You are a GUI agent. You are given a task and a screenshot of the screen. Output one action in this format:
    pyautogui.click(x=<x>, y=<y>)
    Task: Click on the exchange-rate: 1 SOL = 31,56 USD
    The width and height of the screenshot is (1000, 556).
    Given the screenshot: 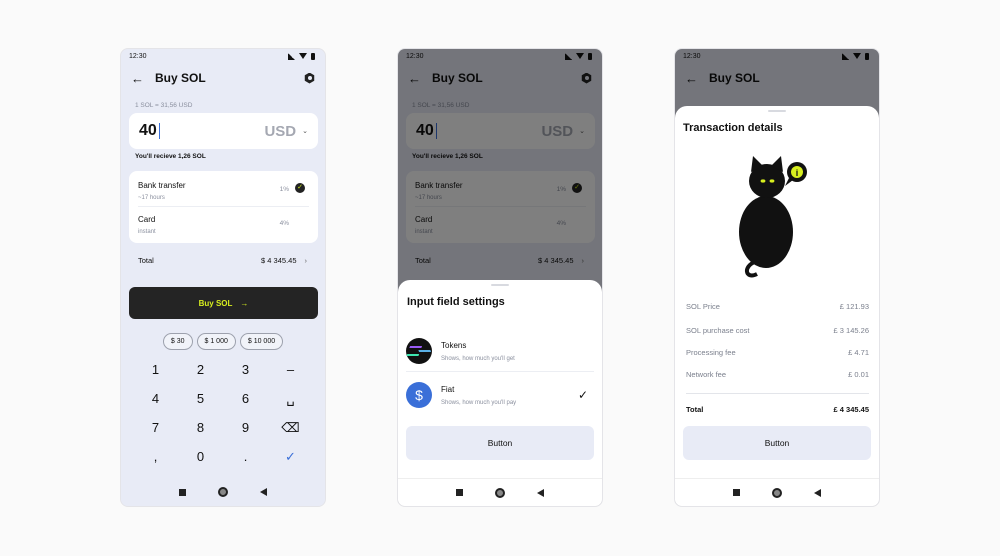 What is the action you would take?
    pyautogui.click(x=164, y=105)
    